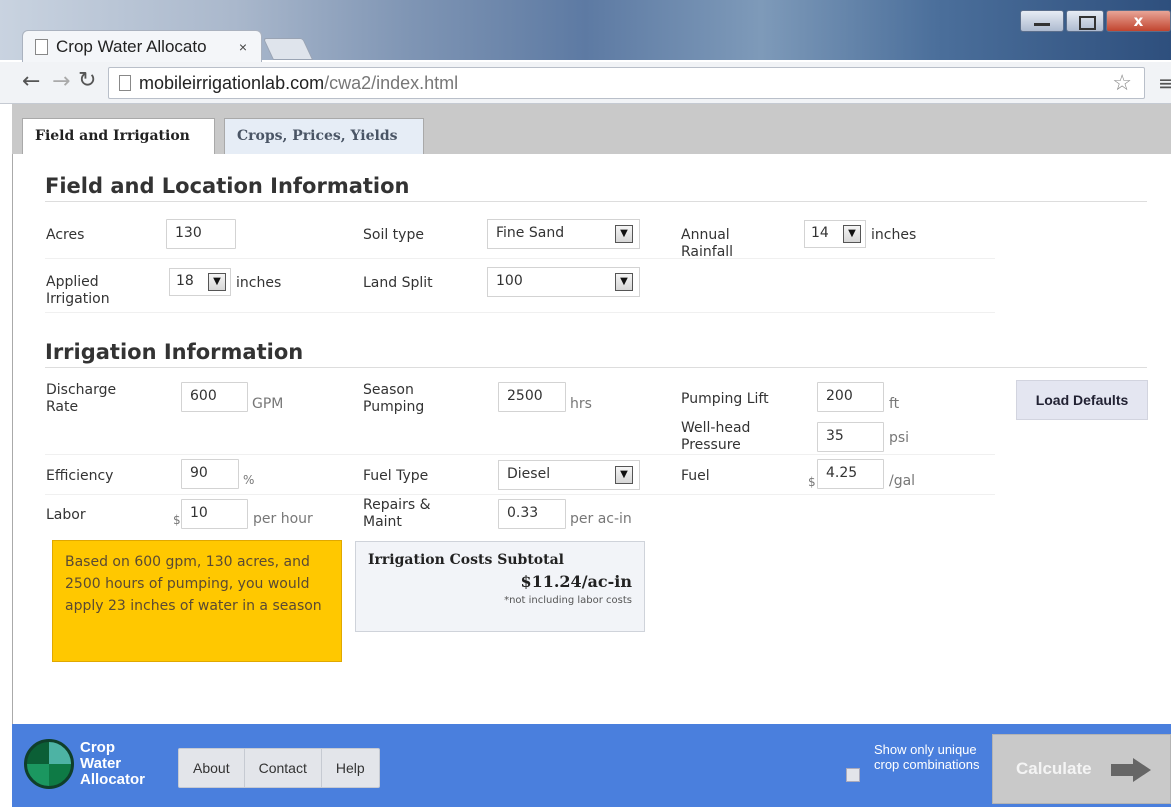 The image size is (1171, 807). I want to click on labor-input: 10, so click(214, 514).